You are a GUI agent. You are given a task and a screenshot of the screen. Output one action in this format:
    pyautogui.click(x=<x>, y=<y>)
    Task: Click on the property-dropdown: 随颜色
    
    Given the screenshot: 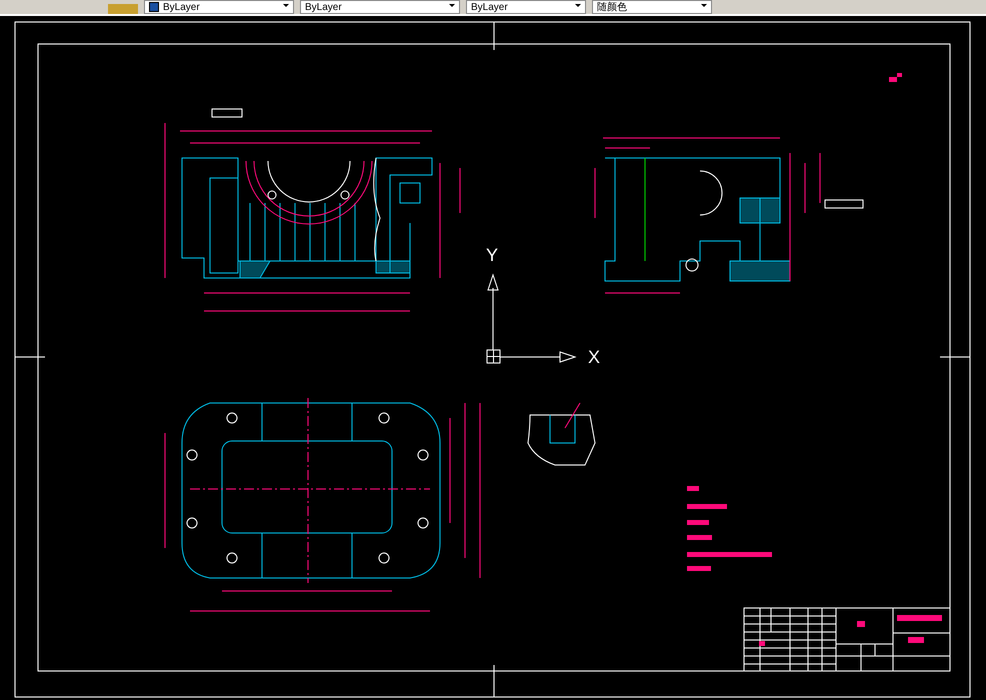 What is the action you would take?
    pyautogui.click(x=652, y=7)
    